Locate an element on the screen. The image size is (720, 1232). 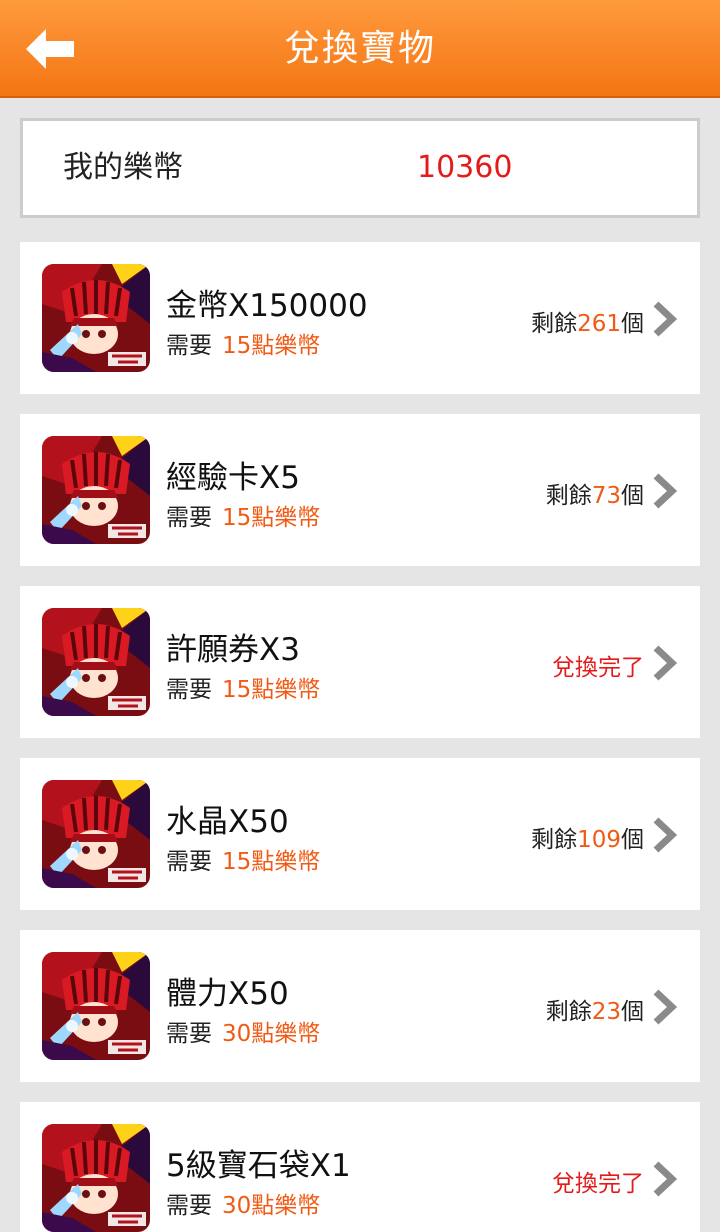
item-name: 水晶X50 is located at coordinates (227, 822).